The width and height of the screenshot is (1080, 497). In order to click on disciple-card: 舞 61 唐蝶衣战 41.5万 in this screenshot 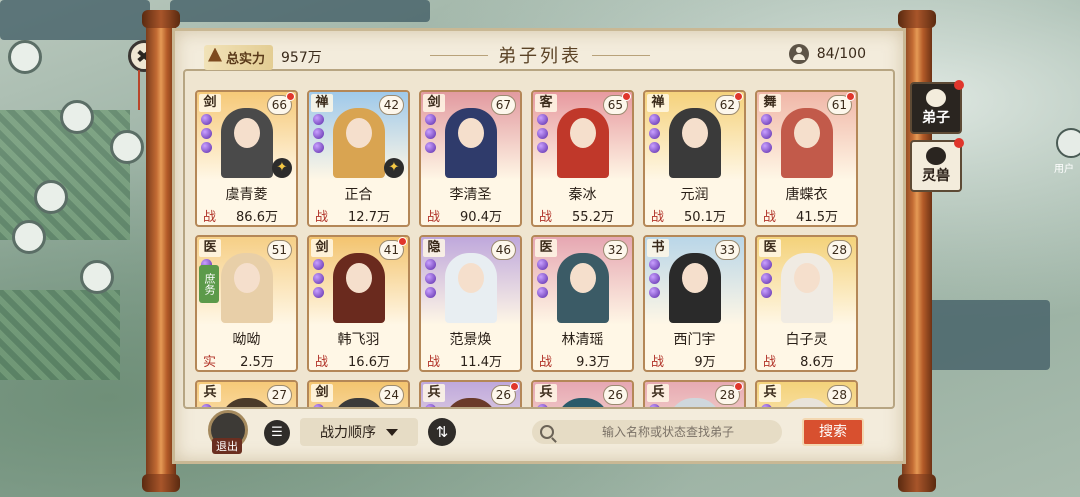, I will do `click(806, 158)`.